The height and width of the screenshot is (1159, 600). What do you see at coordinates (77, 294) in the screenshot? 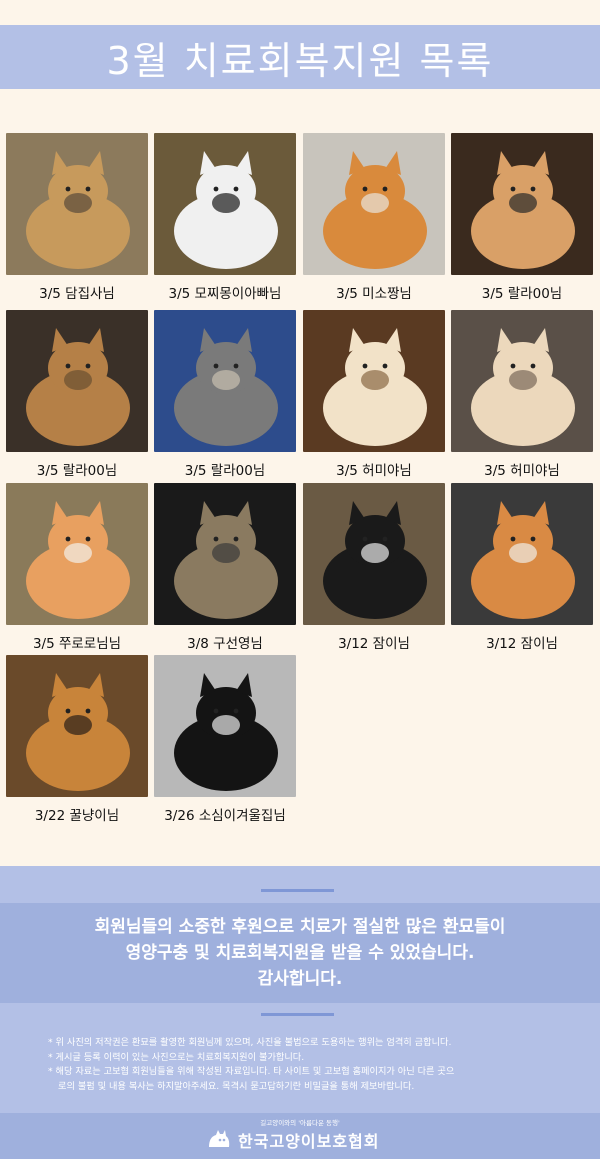
I see `cat-caption: 3/5 담집사님` at bounding box center [77, 294].